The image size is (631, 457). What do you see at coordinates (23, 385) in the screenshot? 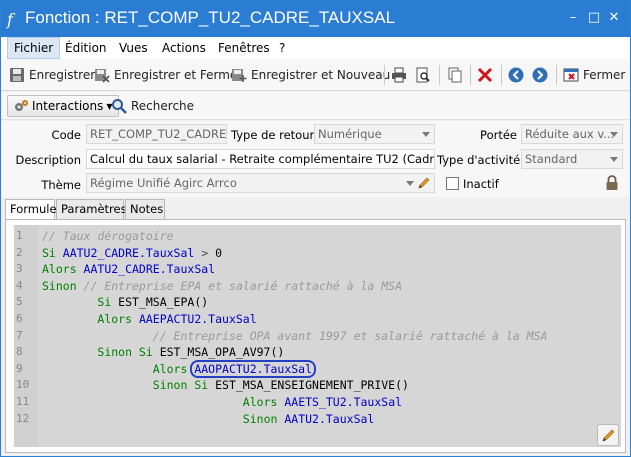
I see `line-number: 10` at bounding box center [23, 385].